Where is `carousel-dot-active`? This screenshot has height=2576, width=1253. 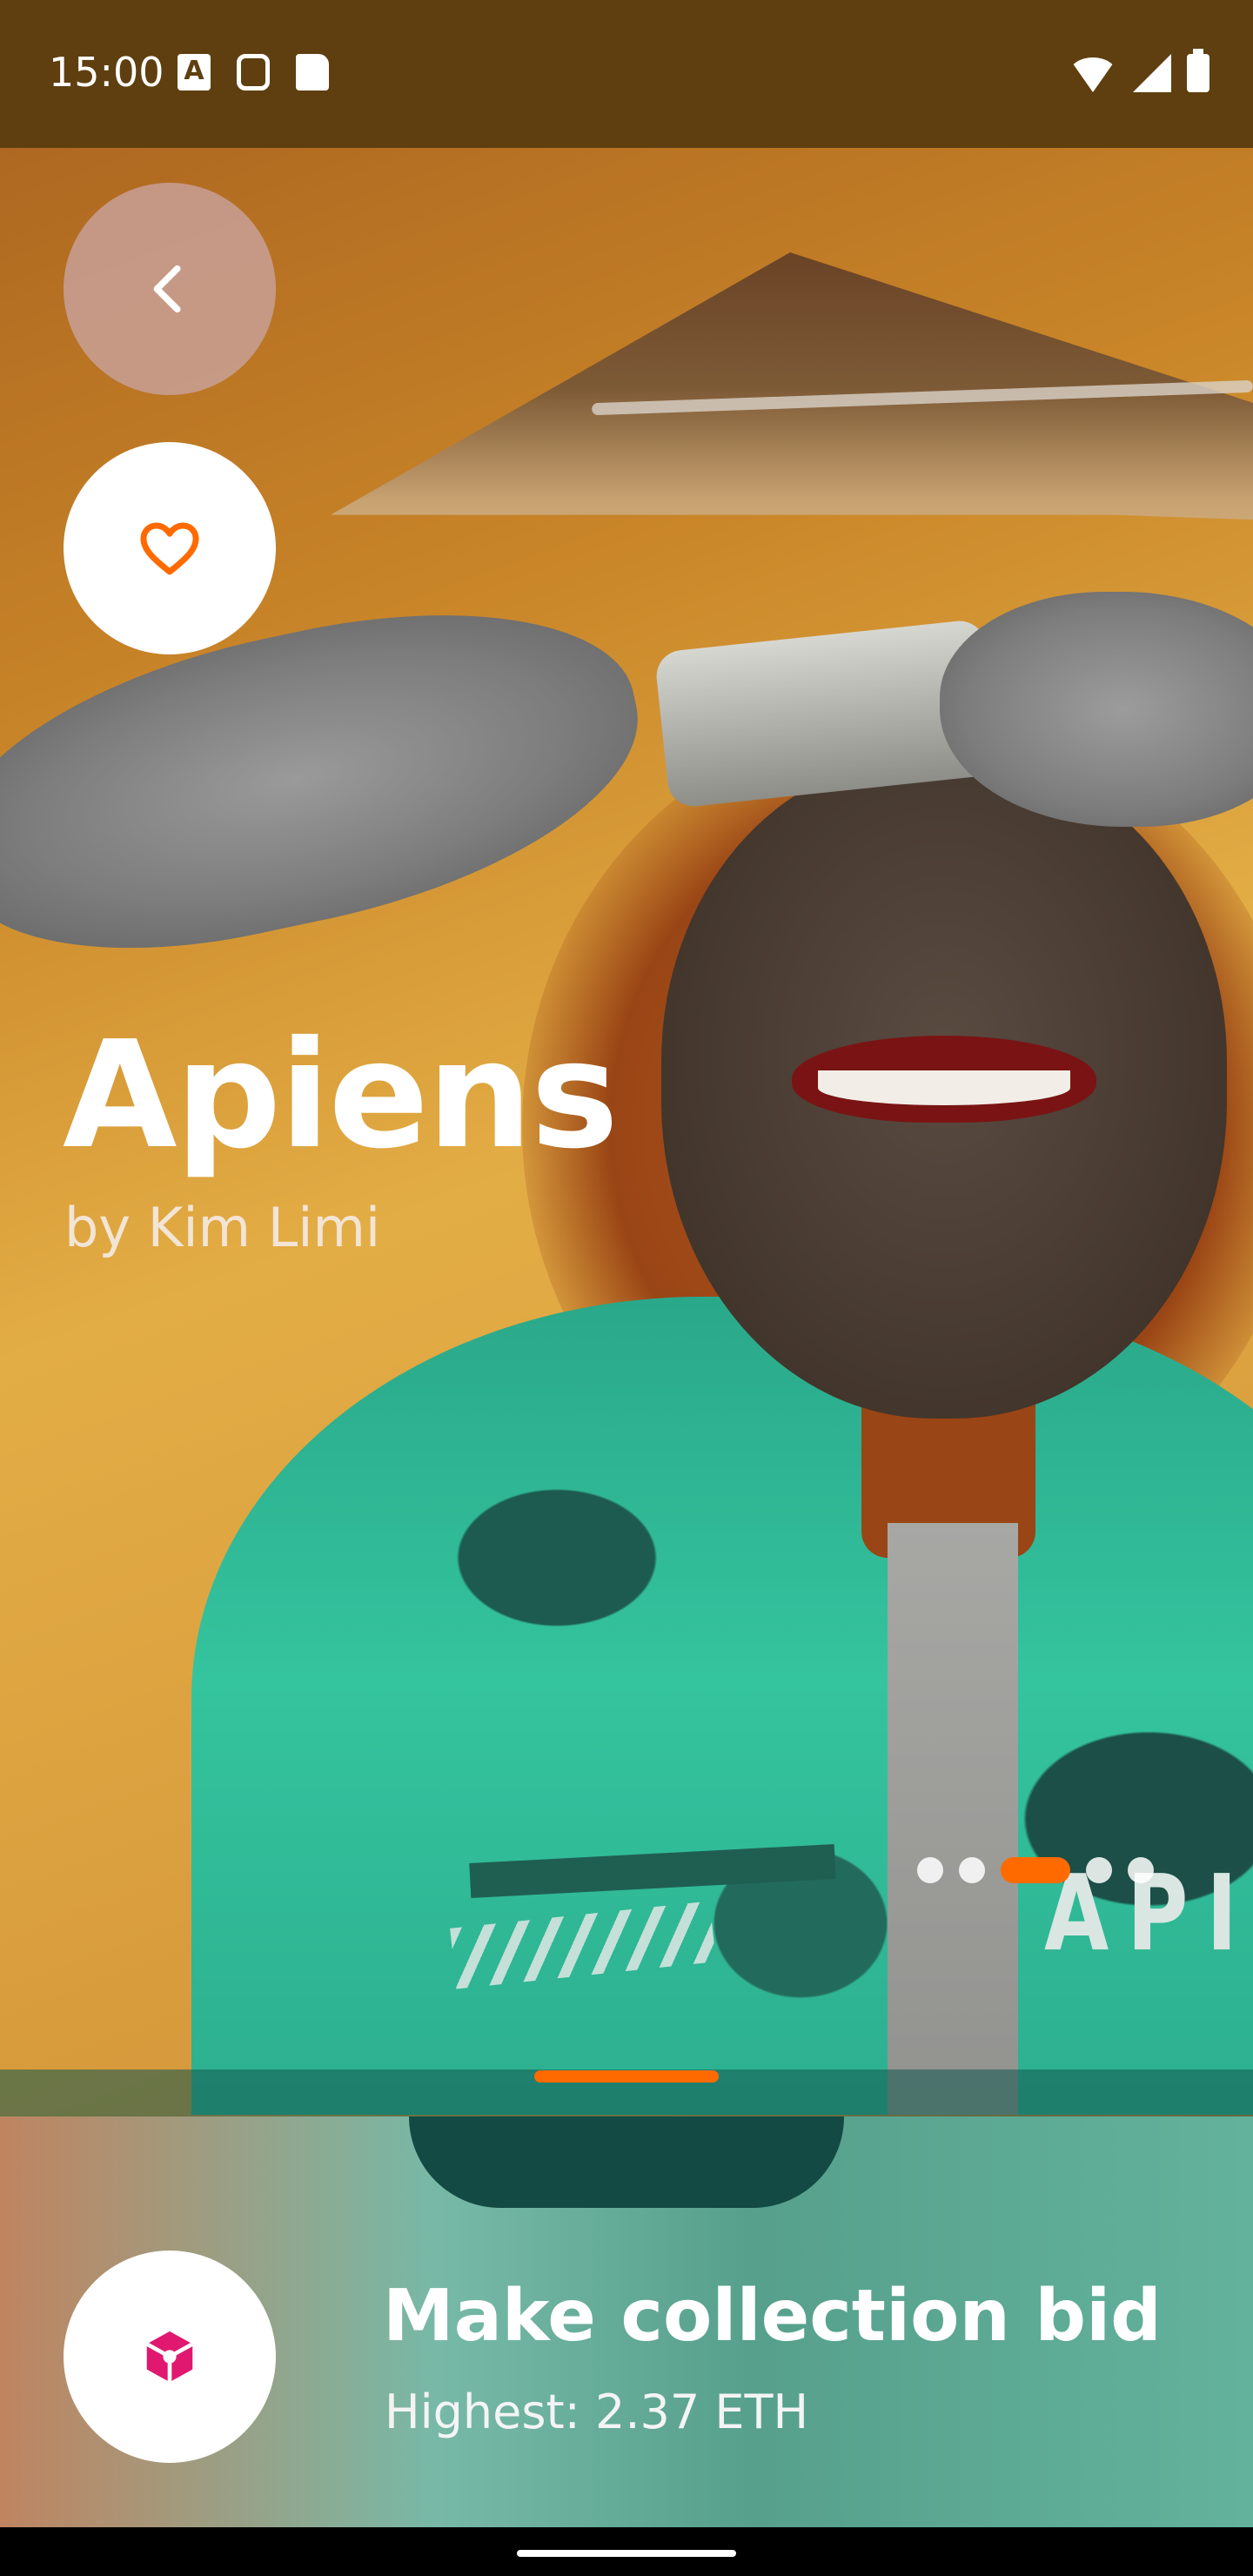
carousel-dot-active is located at coordinates (1035, 1870).